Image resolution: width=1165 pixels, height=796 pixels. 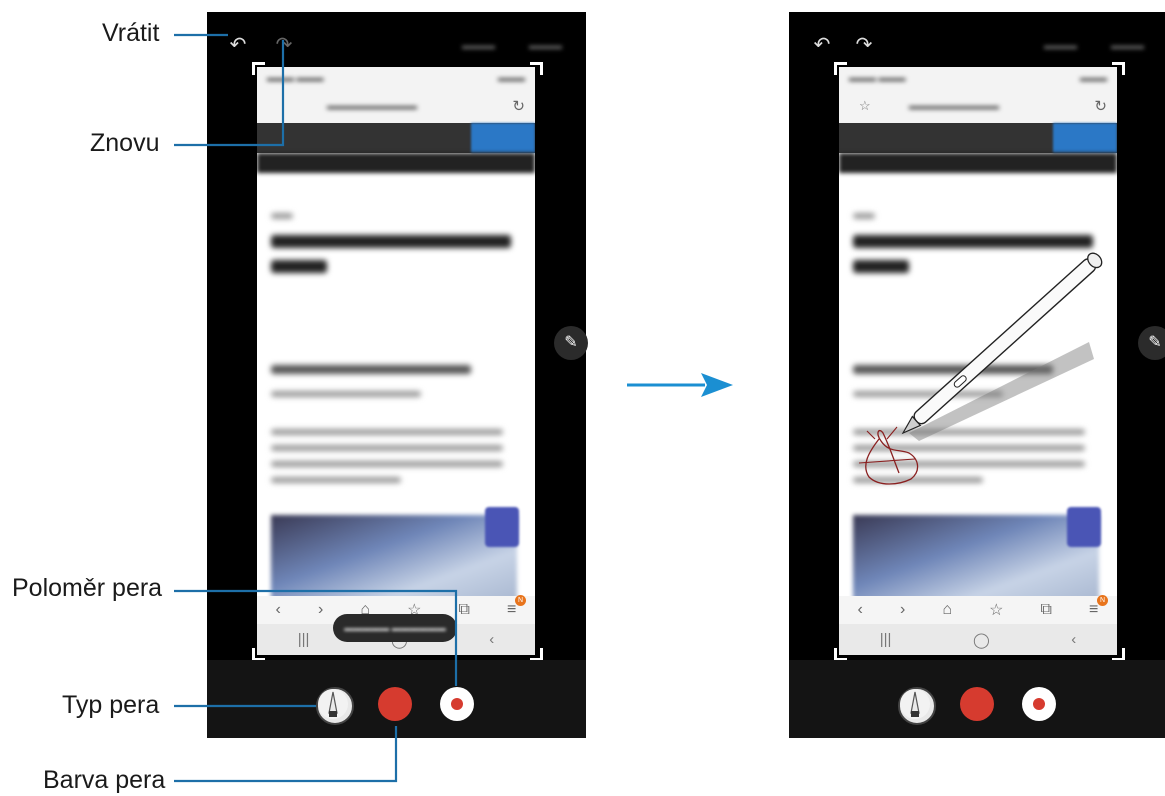 What do you see at coordinates (680, 385) in the screenshot?
I see `arrow-icon` at bounding box center [680, 385].